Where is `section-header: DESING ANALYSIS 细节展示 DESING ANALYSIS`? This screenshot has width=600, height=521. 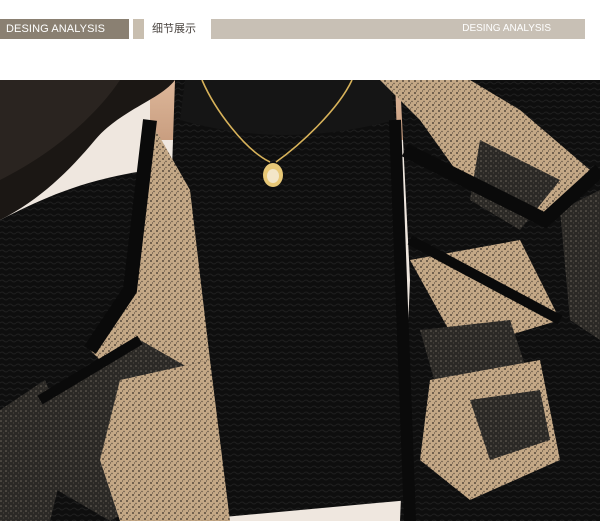
section-header: DESING ANALYSIS 细节展示 DESING ANALYSIS is located at coordinates (300, 29).